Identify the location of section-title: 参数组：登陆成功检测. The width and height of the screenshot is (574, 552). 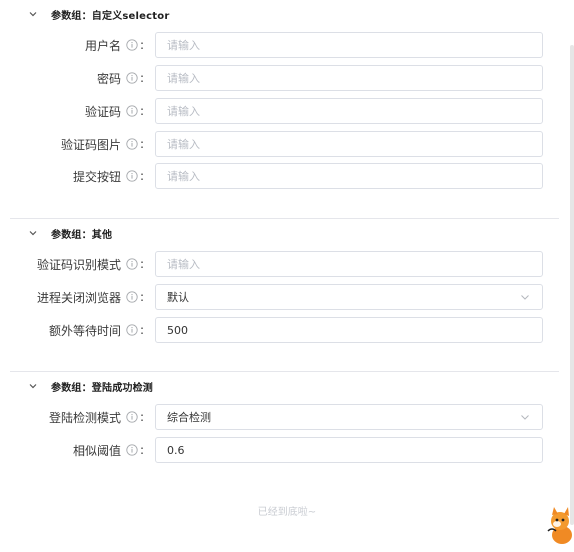
(102, 388).